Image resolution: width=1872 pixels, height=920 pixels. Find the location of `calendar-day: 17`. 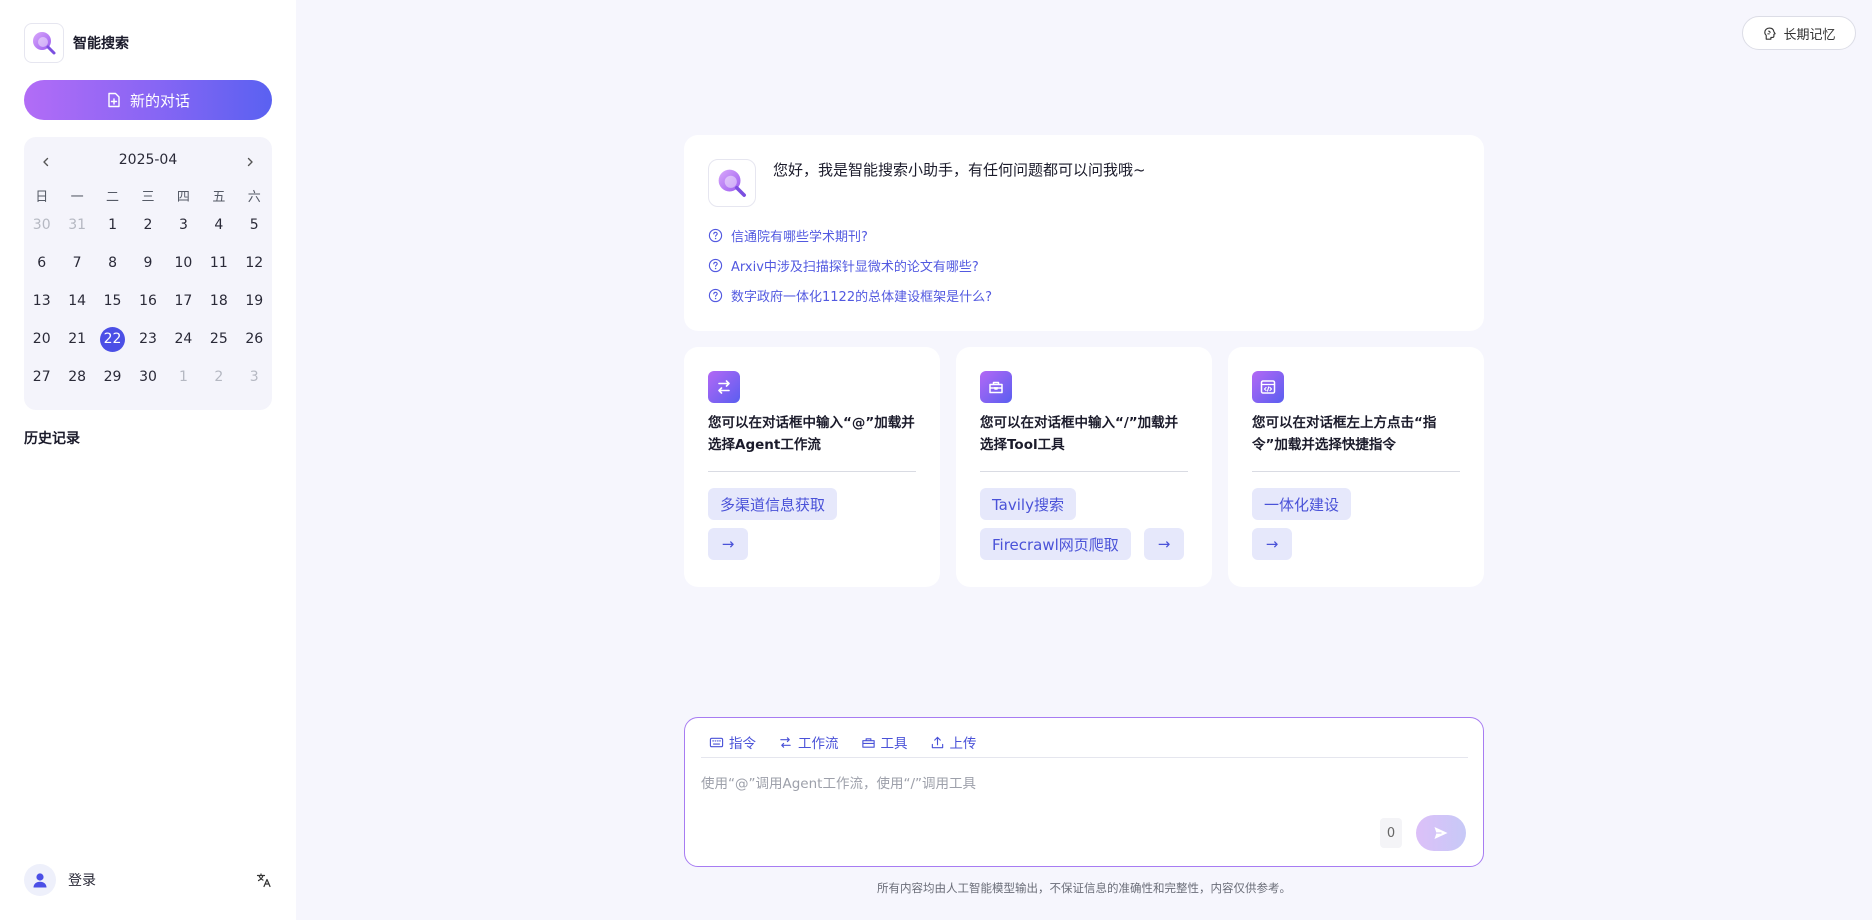

calendar-day: 17 is located at coordinates (183, 301).